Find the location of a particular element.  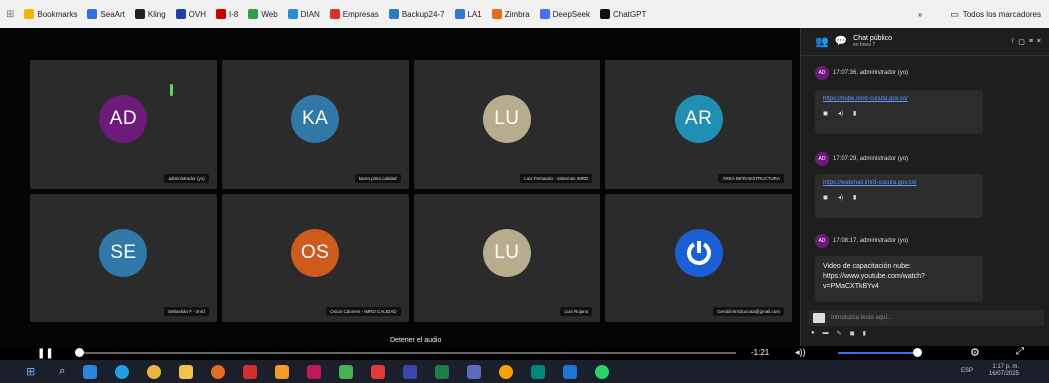

whatsapp-icon is located at coordinates (602, 371).